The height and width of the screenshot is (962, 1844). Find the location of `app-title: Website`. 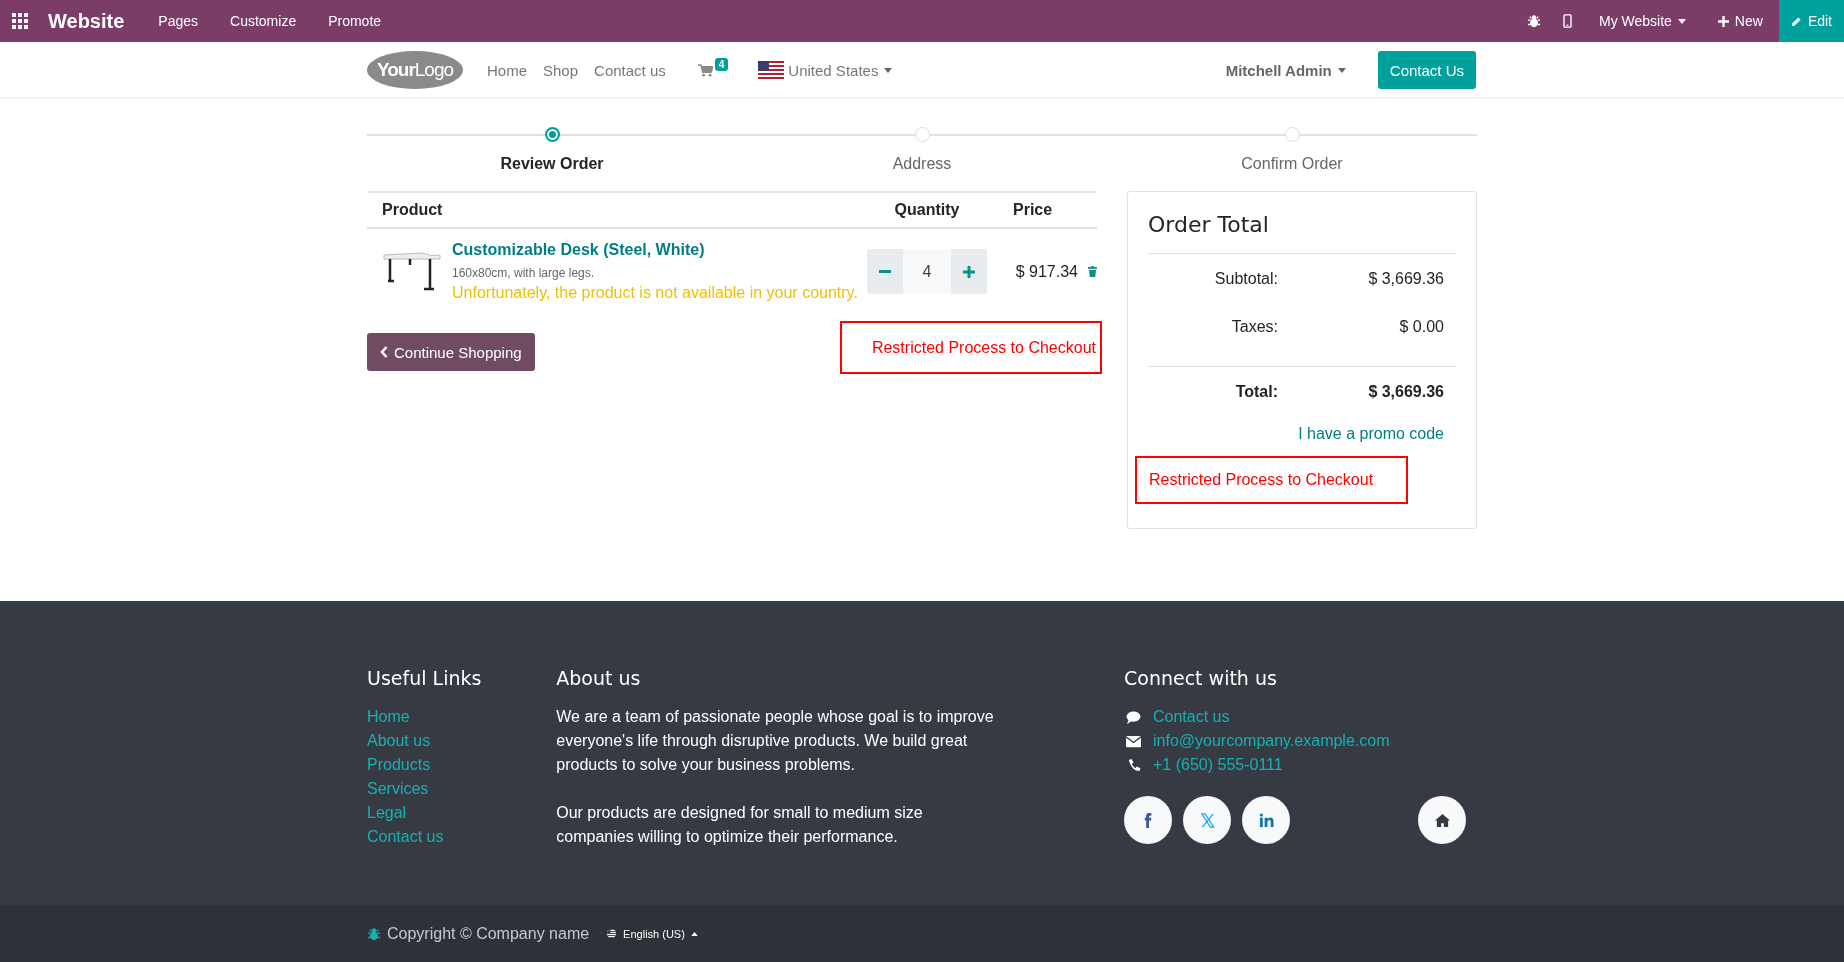

app-title: Website is located at coordinates (86, 21).